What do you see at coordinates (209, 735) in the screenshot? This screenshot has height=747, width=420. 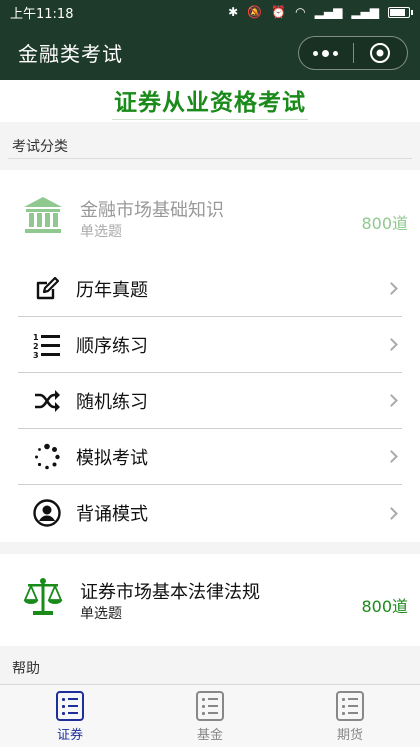 I see `tab-label: 基金` at bounding box center [209, 735].